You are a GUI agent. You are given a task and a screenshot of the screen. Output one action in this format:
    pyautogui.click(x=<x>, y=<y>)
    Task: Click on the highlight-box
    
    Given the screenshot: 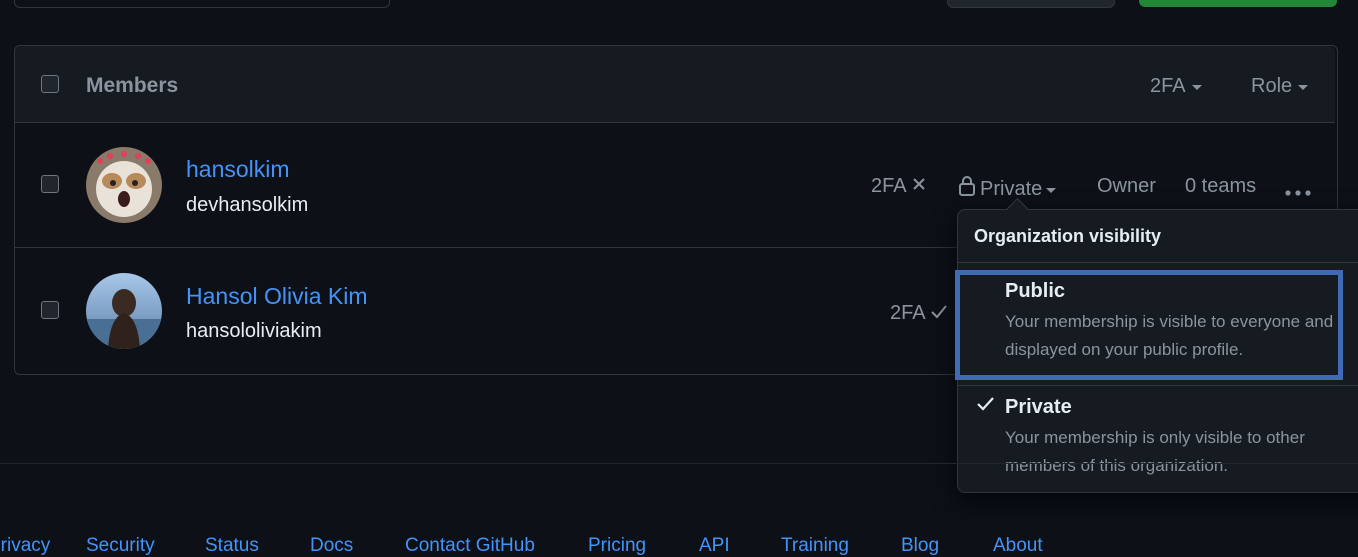 What is the action you would take?
    pyautogui.click(x=1149, y=325)
    